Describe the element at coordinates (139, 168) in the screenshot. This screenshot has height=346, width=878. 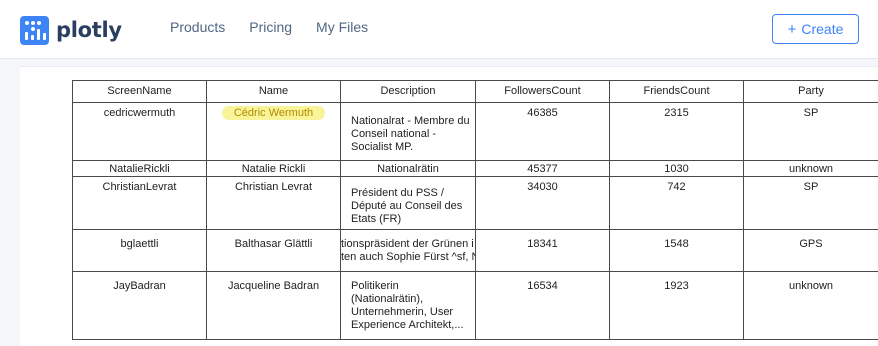
I see `cell-screenname: NatalieRickli` at that location.